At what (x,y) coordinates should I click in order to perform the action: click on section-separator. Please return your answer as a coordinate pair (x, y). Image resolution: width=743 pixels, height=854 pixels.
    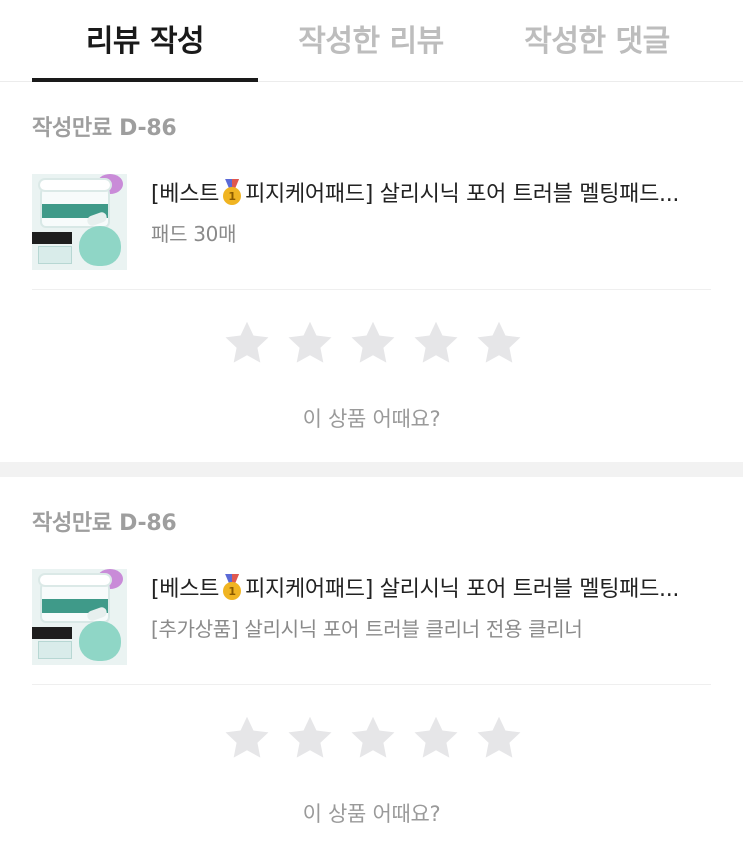
    Looking at the image, I should click on (371, 469).